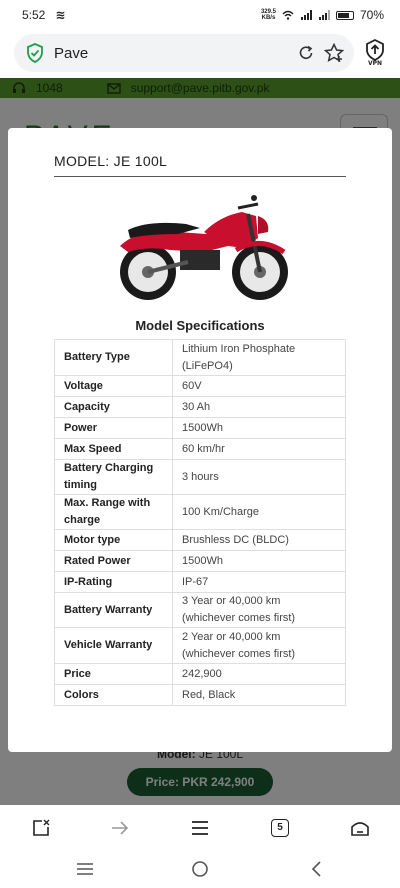 This screenshot has height=888, width=400. Describe the element at coordinates (113, 674) in the screenshot. I see `spec-key: Price` at that location.